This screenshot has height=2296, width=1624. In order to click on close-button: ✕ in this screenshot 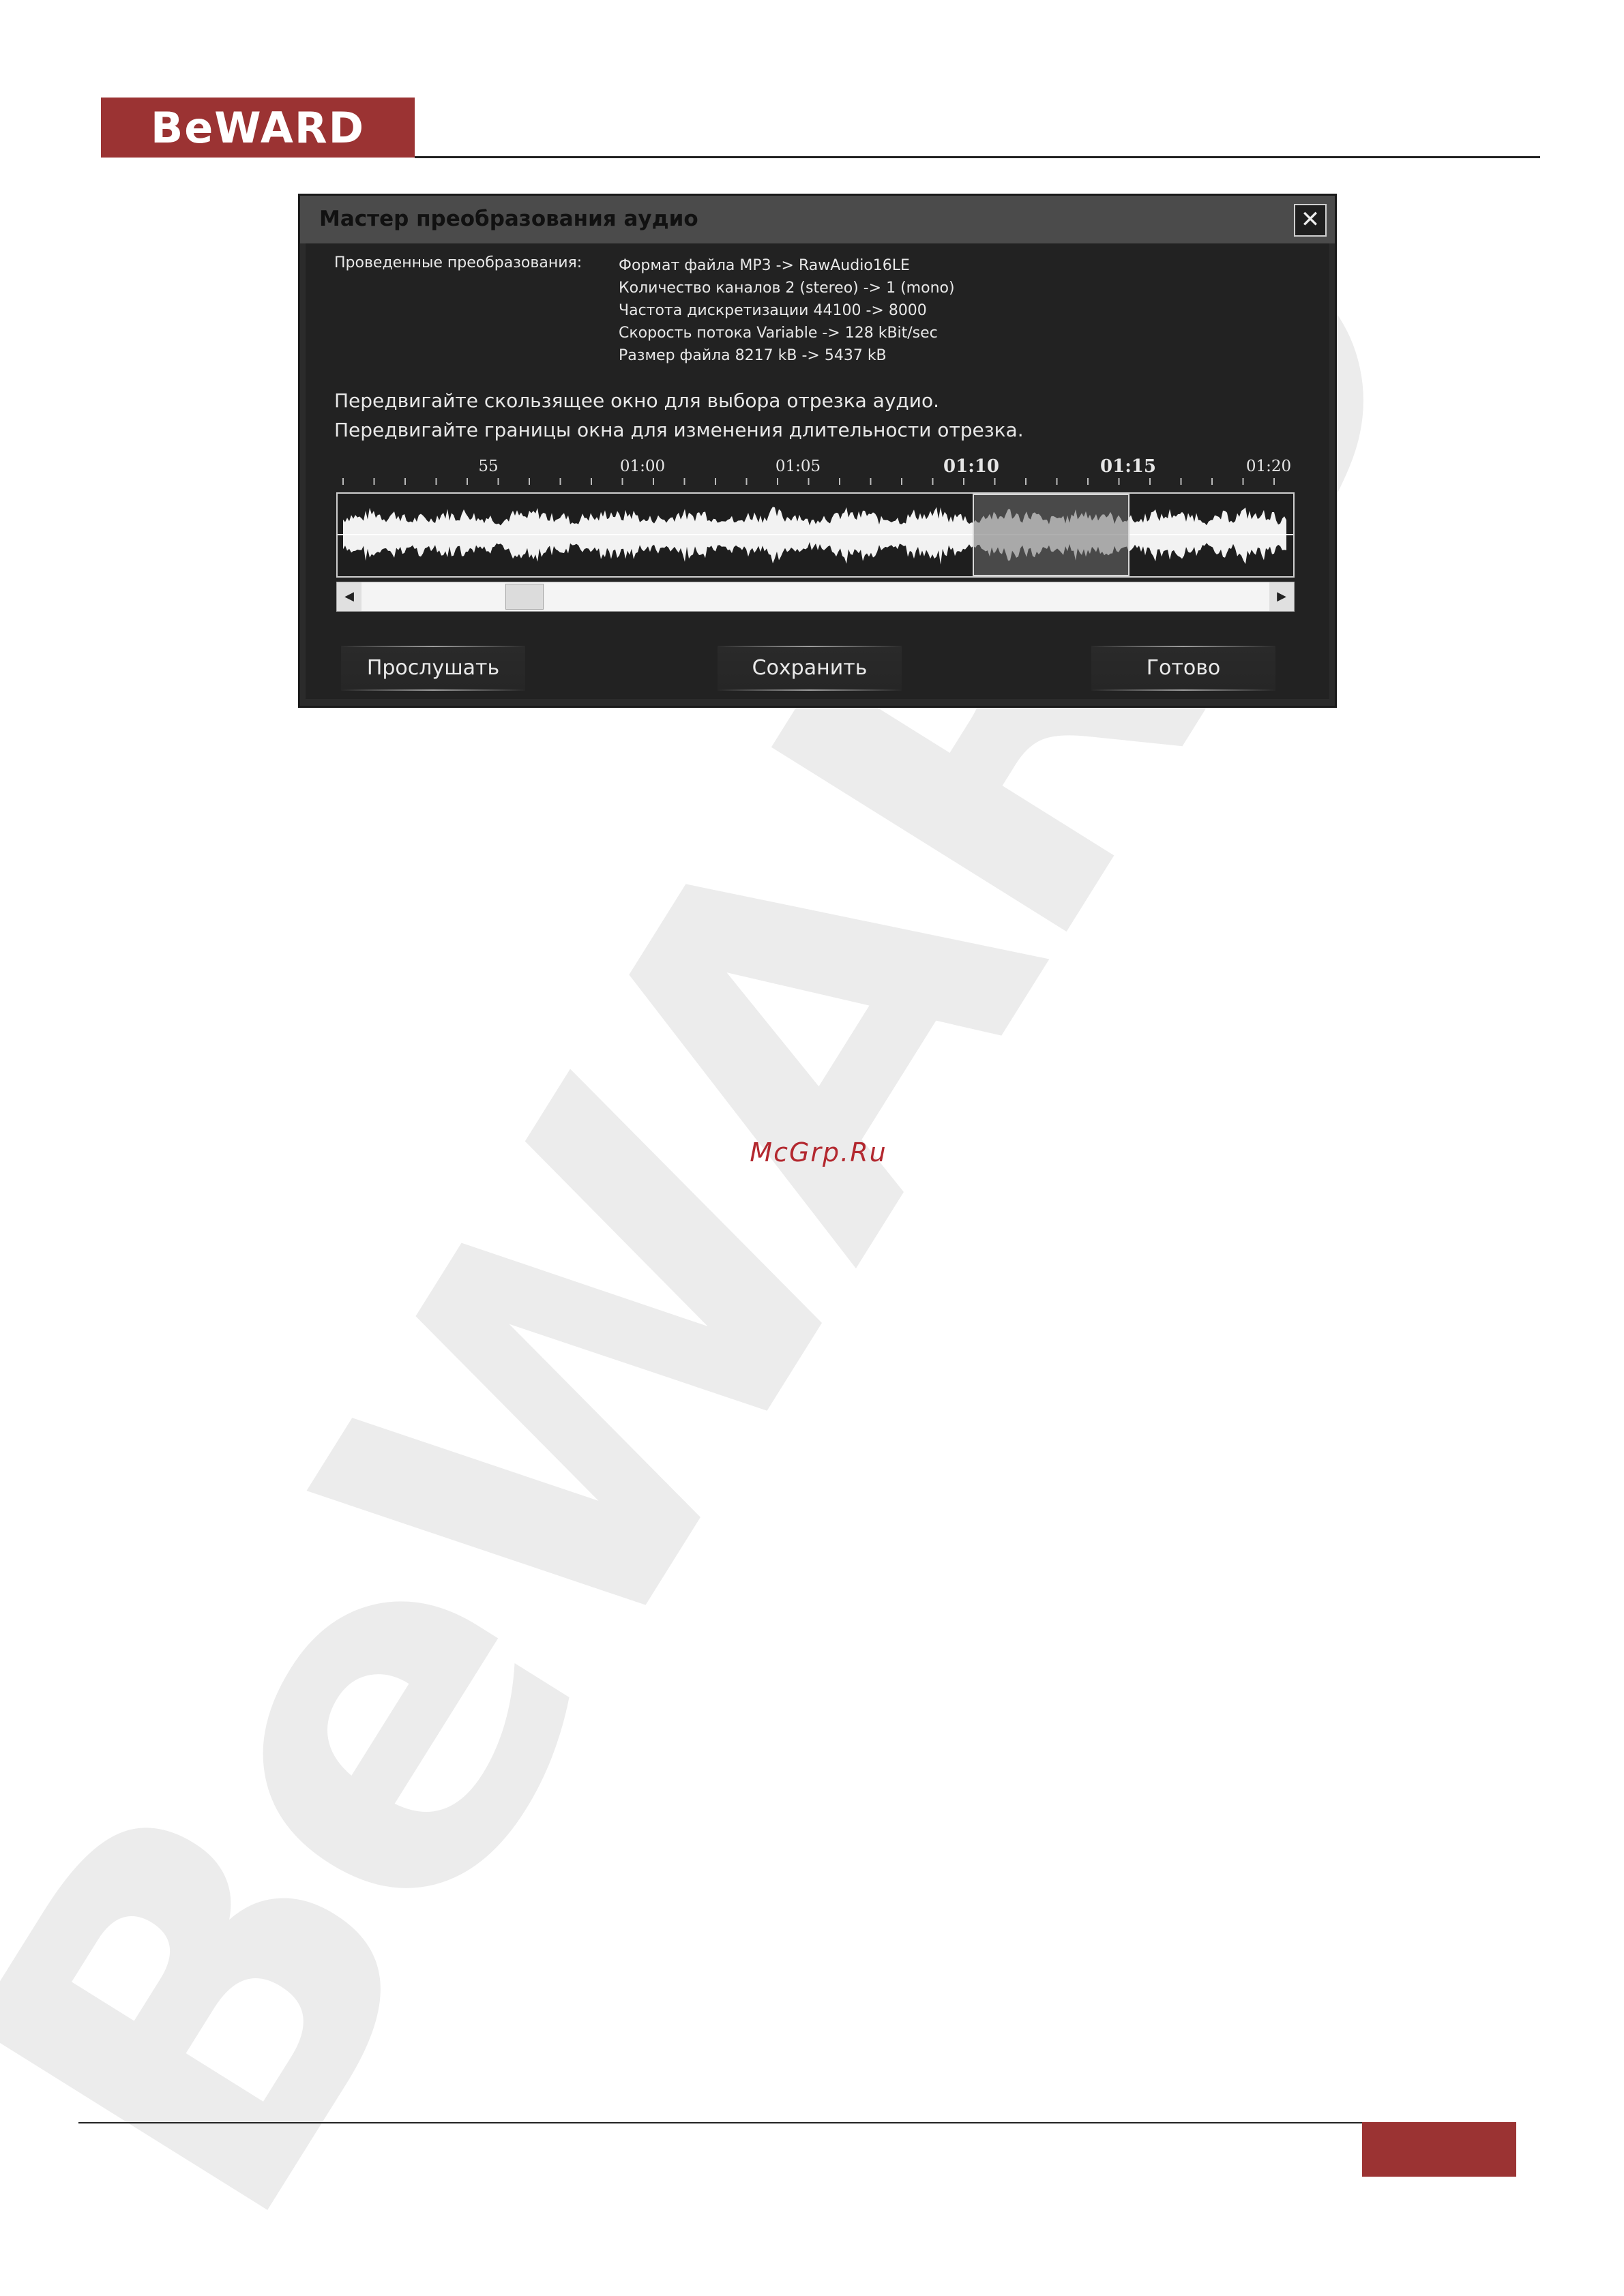, I will do `click(1310, 221)`.